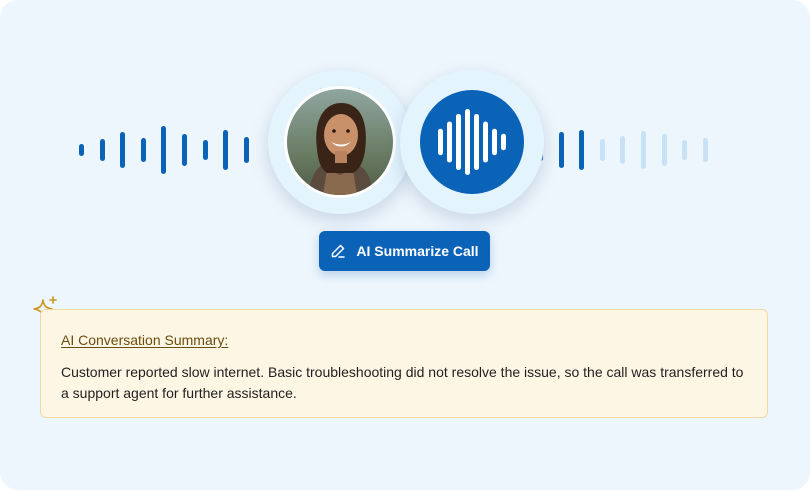 This screenshot has width=810, height=490. Describe the element at coordinates (145, 340) in the screenshot. I see `summary-title: AI Conversation Summary:` at that location.